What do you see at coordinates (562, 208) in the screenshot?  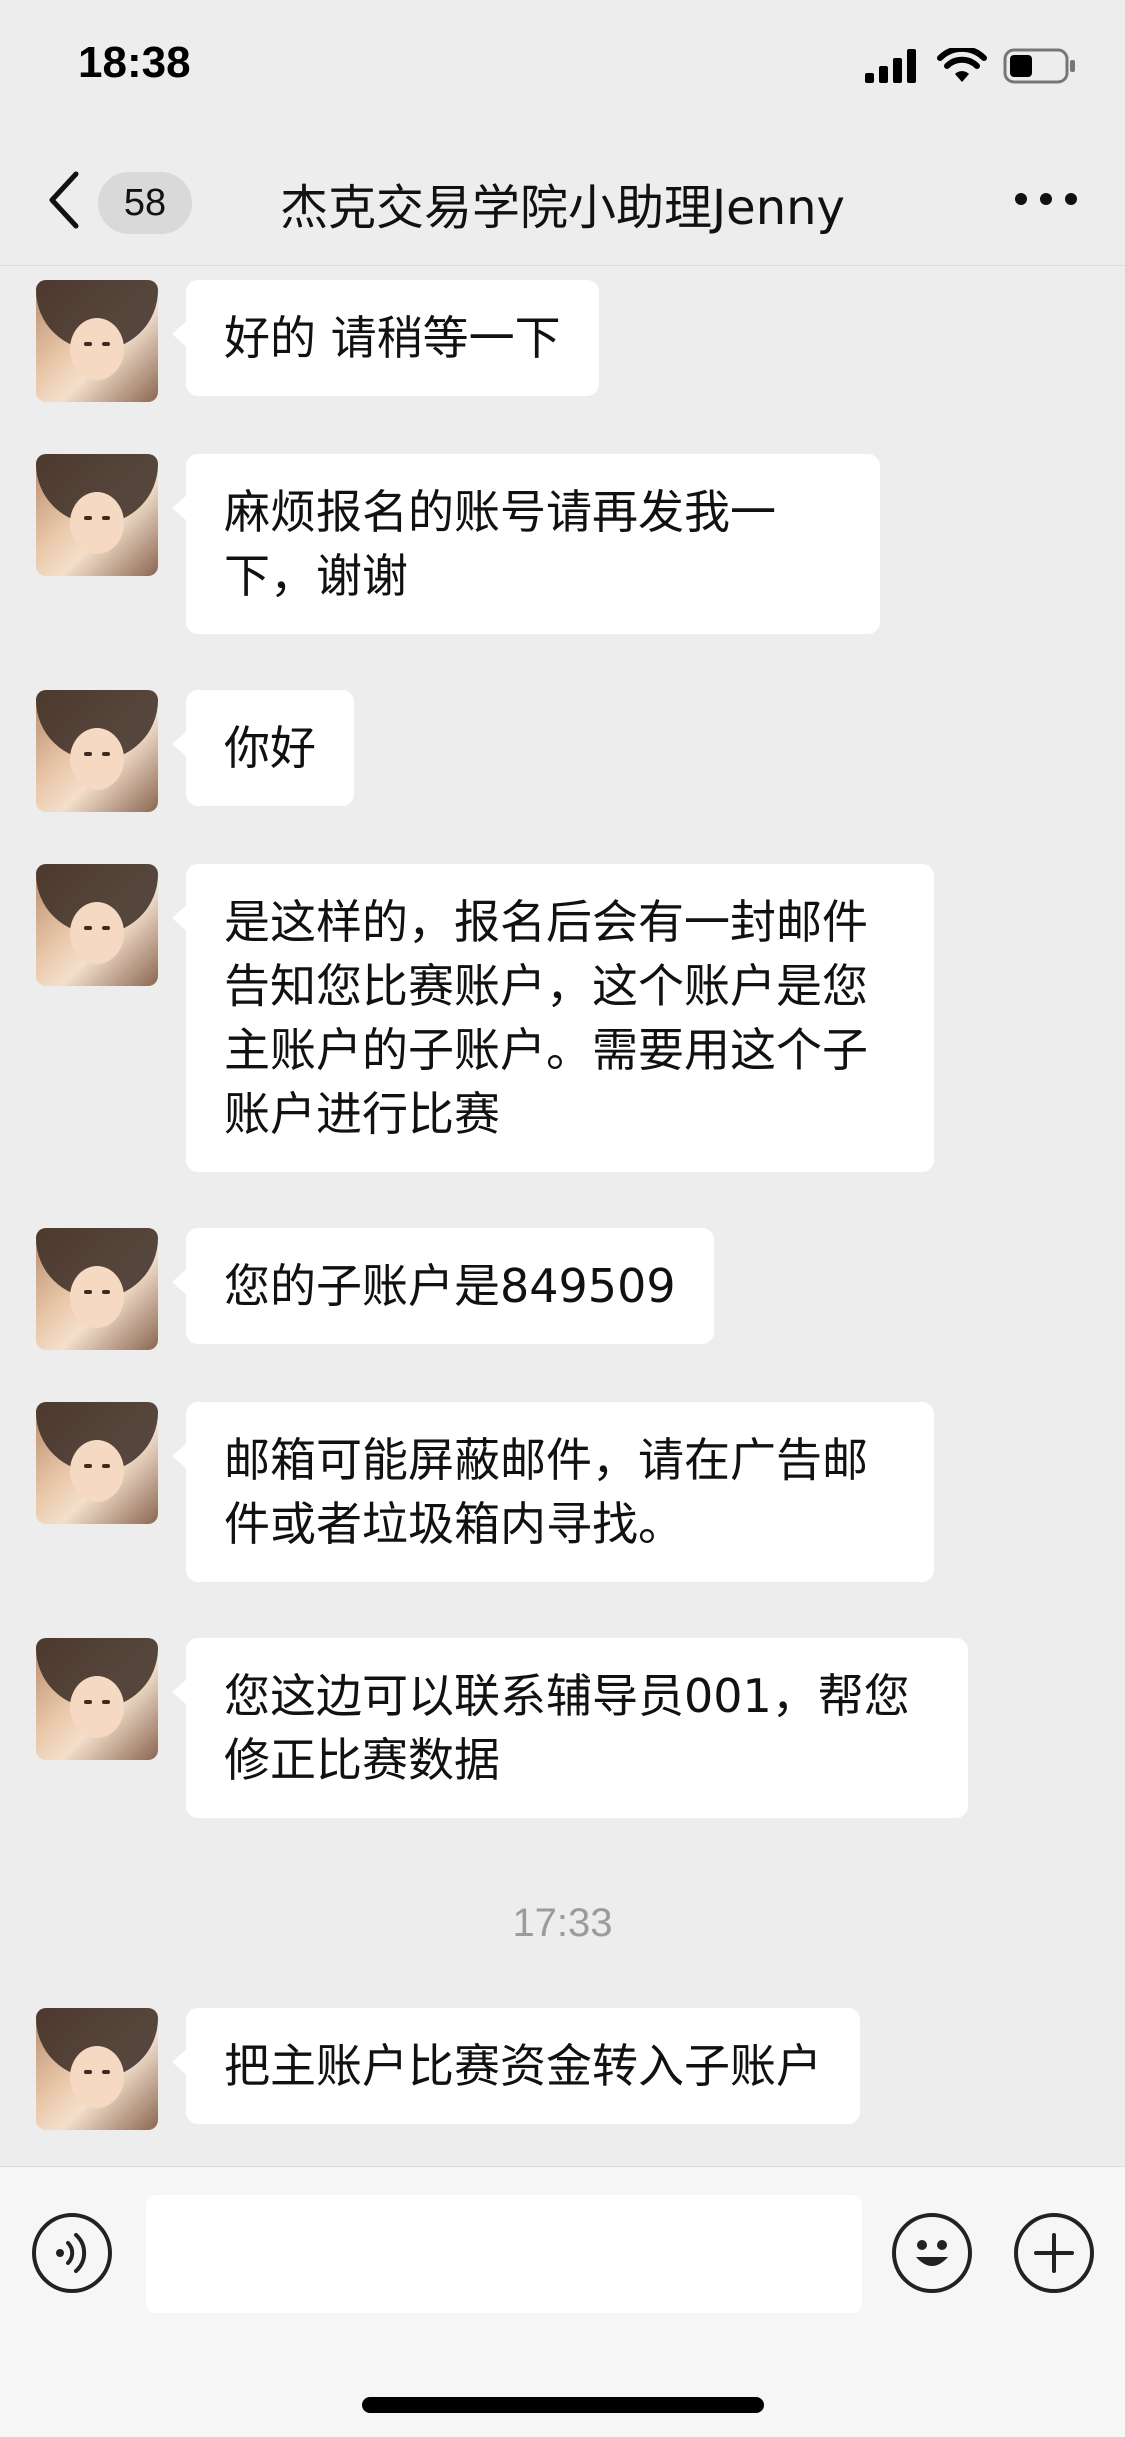 I see `chat-title: 杰克交易学院小助理Jenny` at bounding box center [562, 208].